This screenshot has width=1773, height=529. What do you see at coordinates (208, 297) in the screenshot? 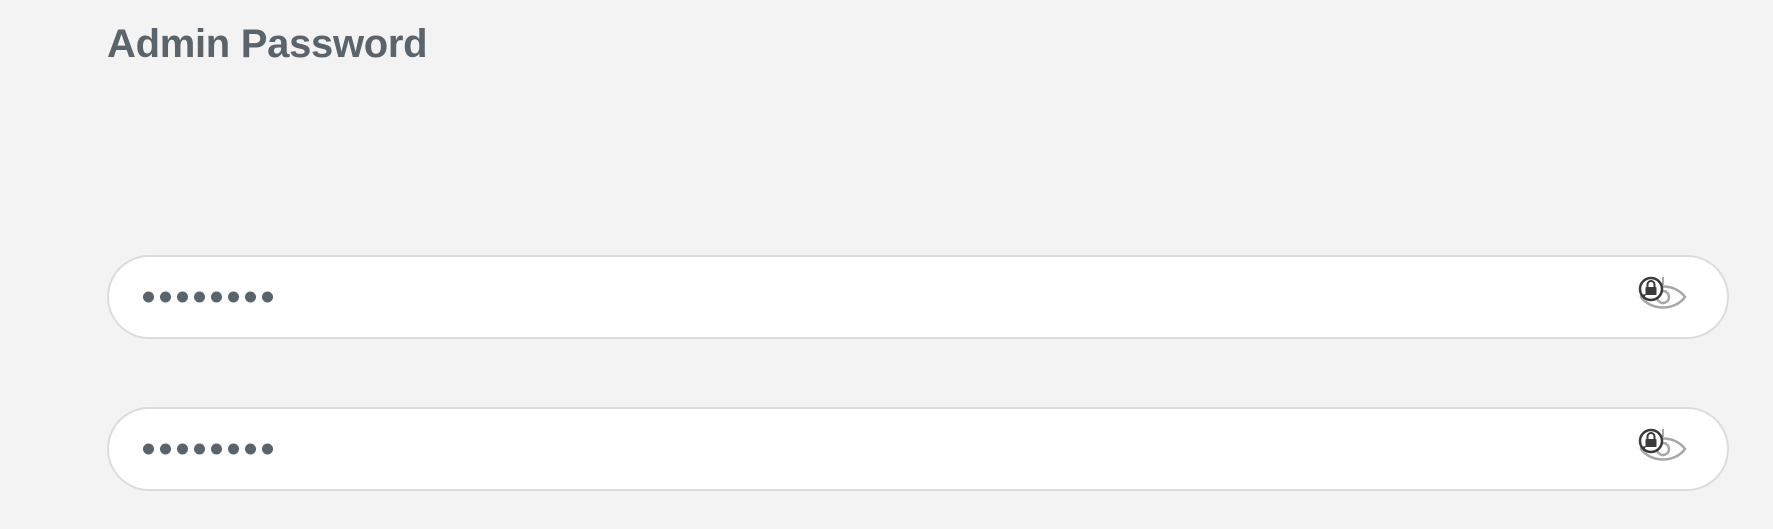
I see `password-masked-value` at bounding box center [208, 297].